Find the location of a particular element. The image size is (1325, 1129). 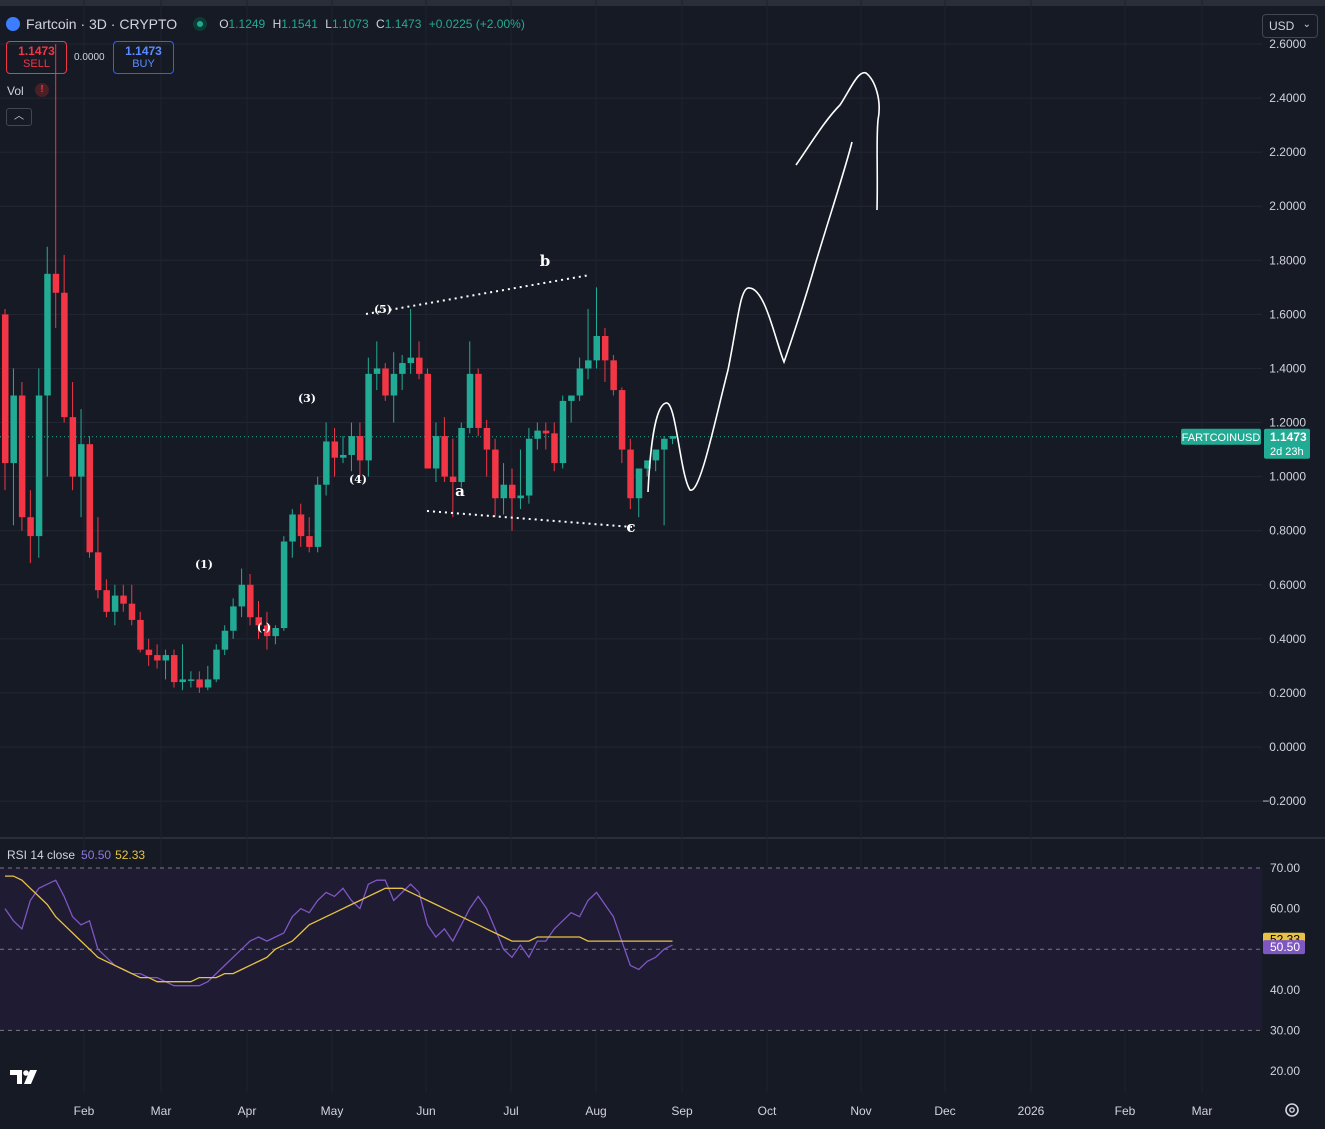

price-tick-label: 1.6000 is located at coordinates (1287, 314).